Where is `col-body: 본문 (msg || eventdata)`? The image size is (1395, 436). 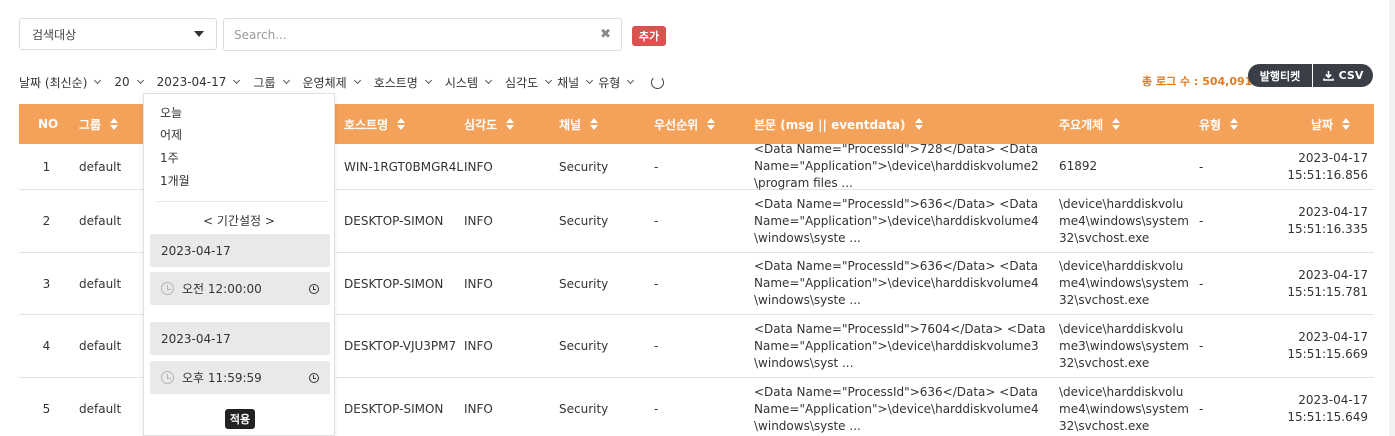 col-body: 본문 (msg || eventdata) is located at coordinates (838, 124).